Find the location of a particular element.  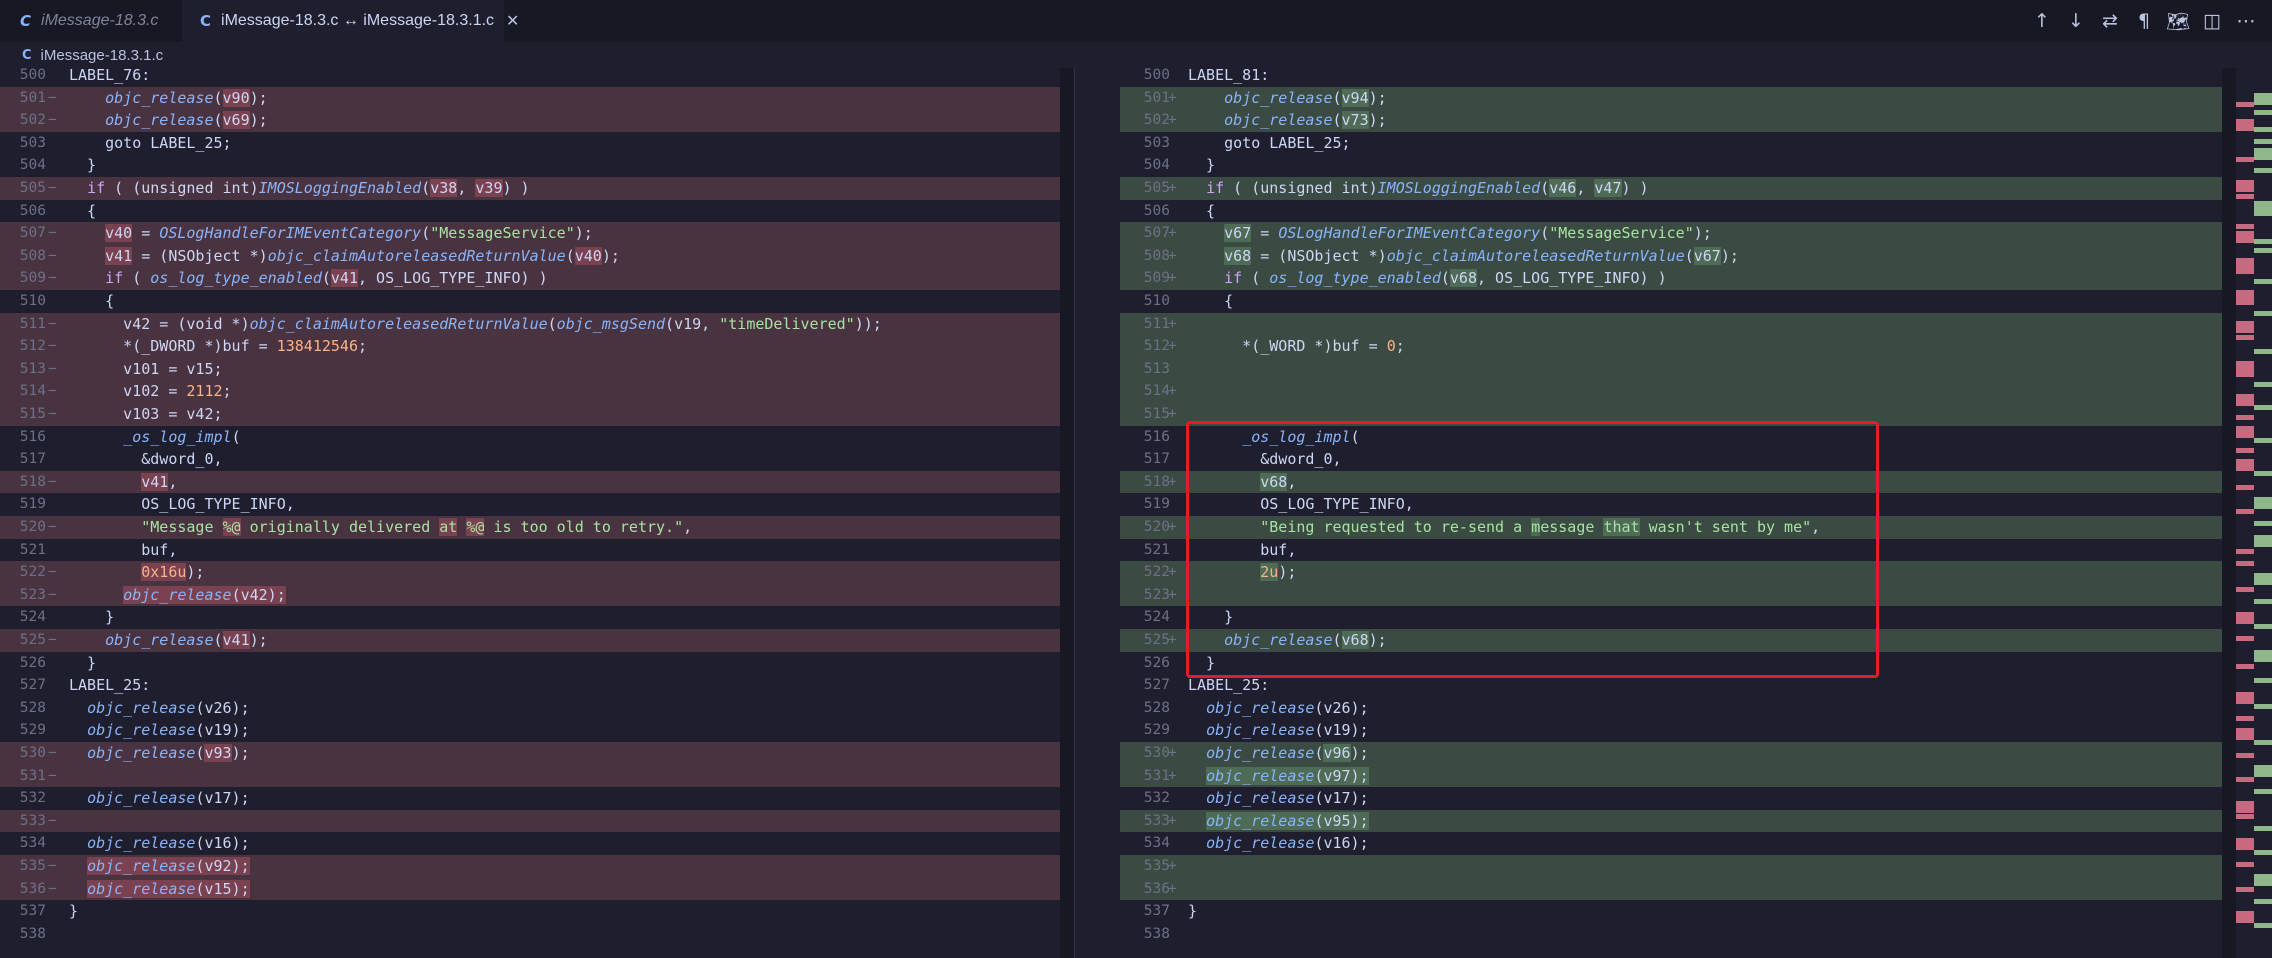

code-text: v41, is located at coordinates (564, 482).